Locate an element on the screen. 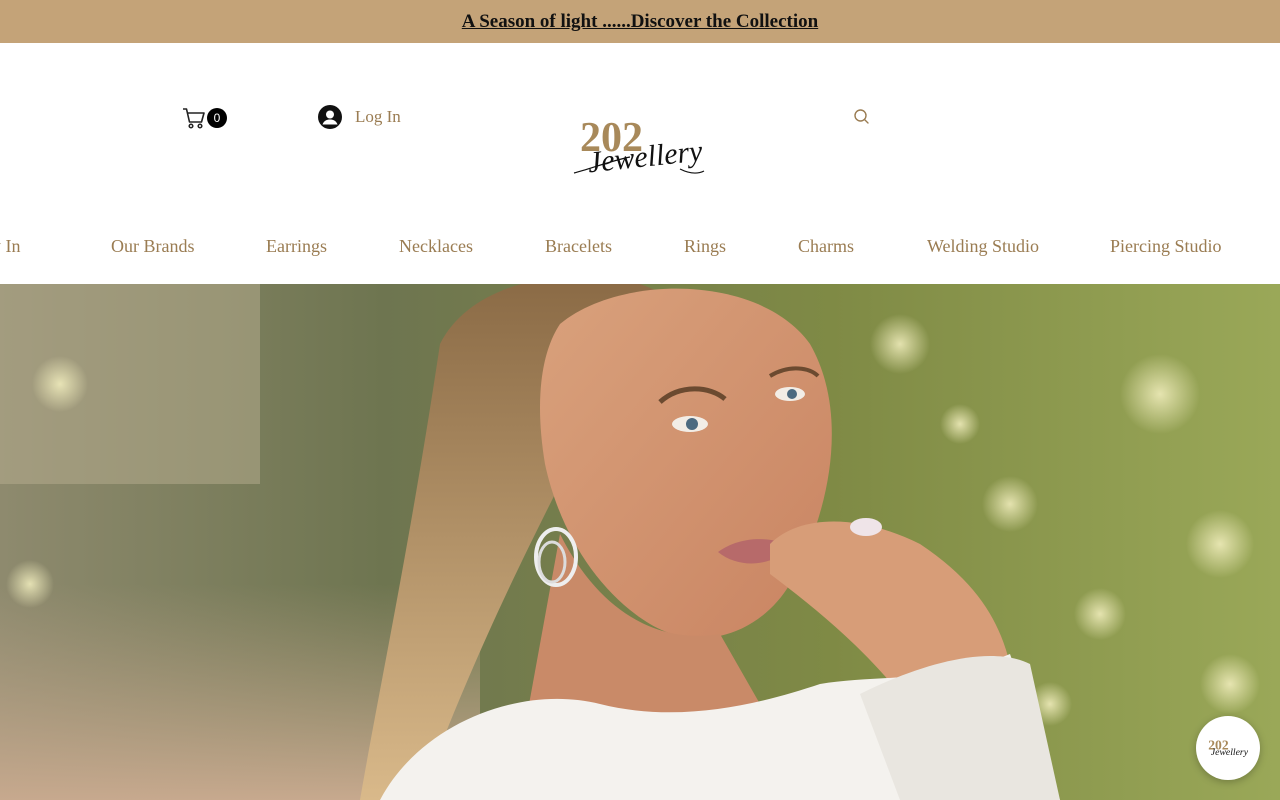  nav-item-earrings: Earrings is located at coordinates (296, 246).